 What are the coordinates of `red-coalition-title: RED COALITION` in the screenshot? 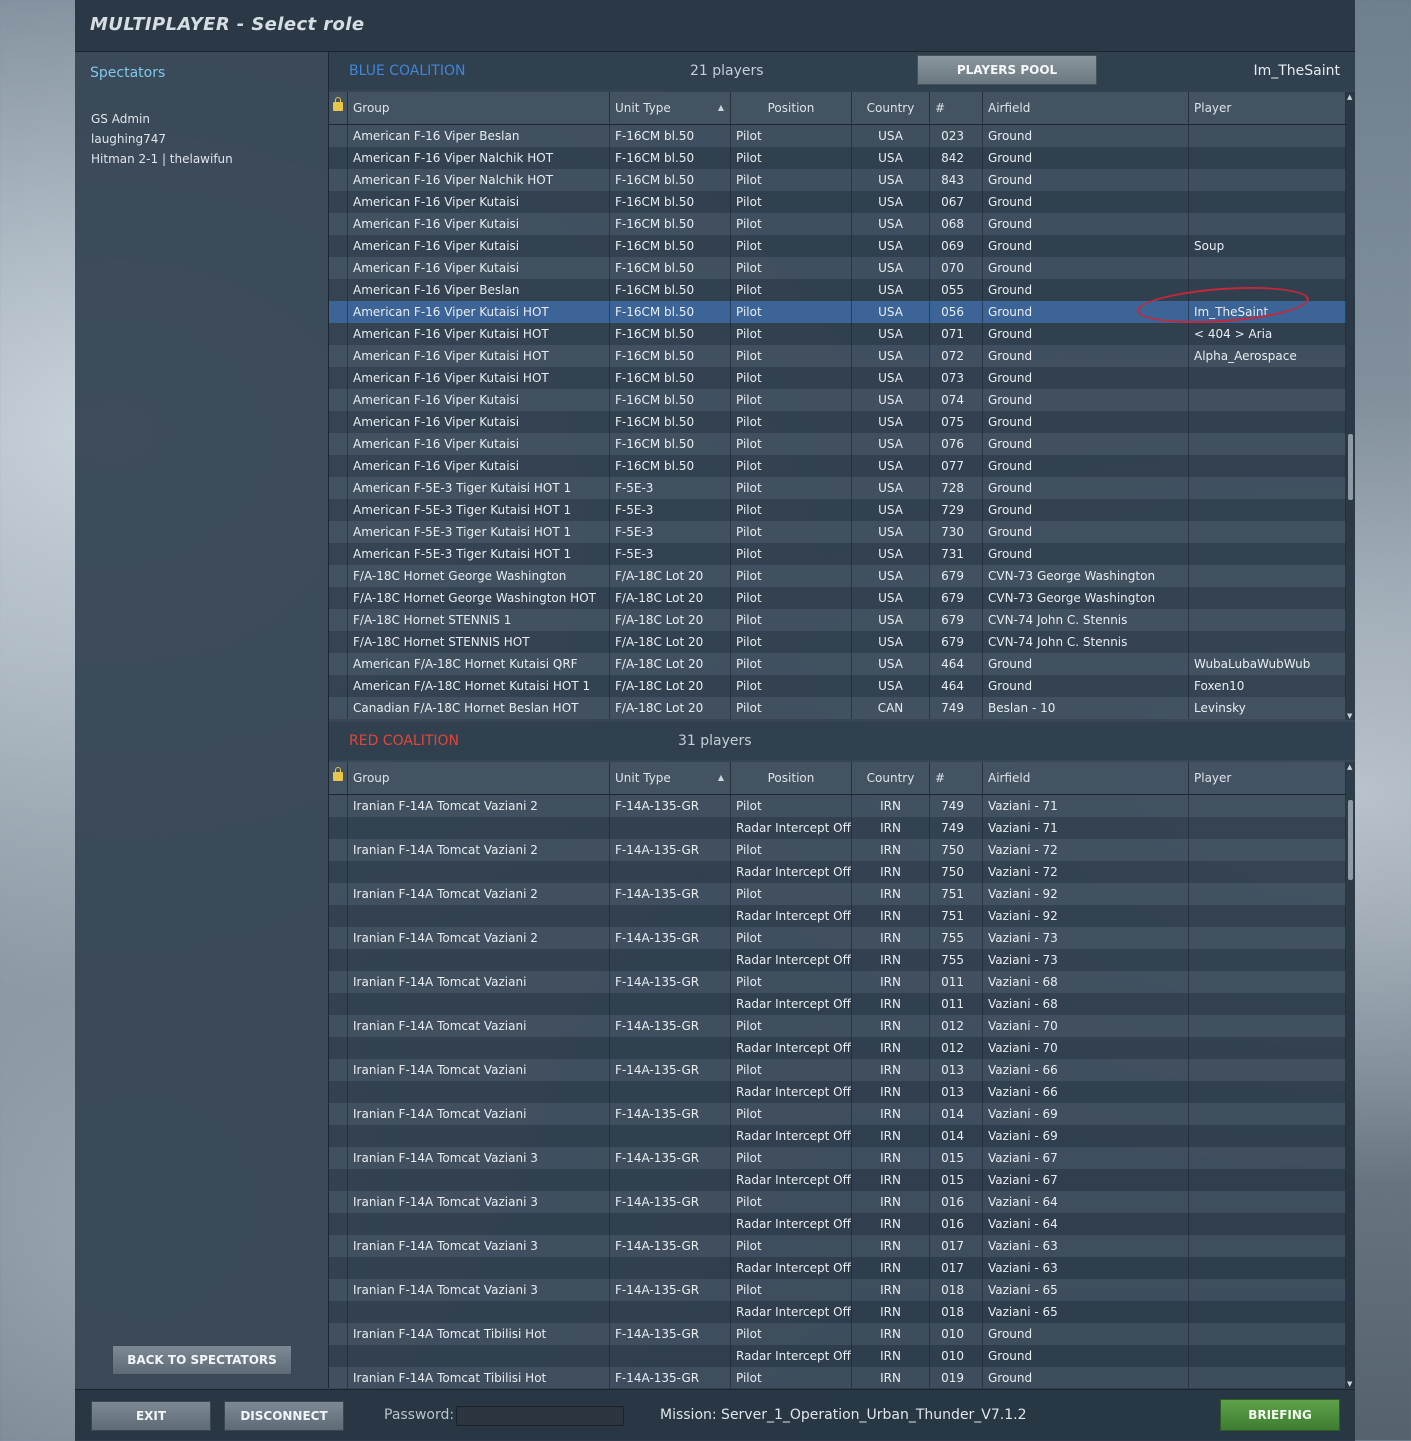 It's located at (404, 741).